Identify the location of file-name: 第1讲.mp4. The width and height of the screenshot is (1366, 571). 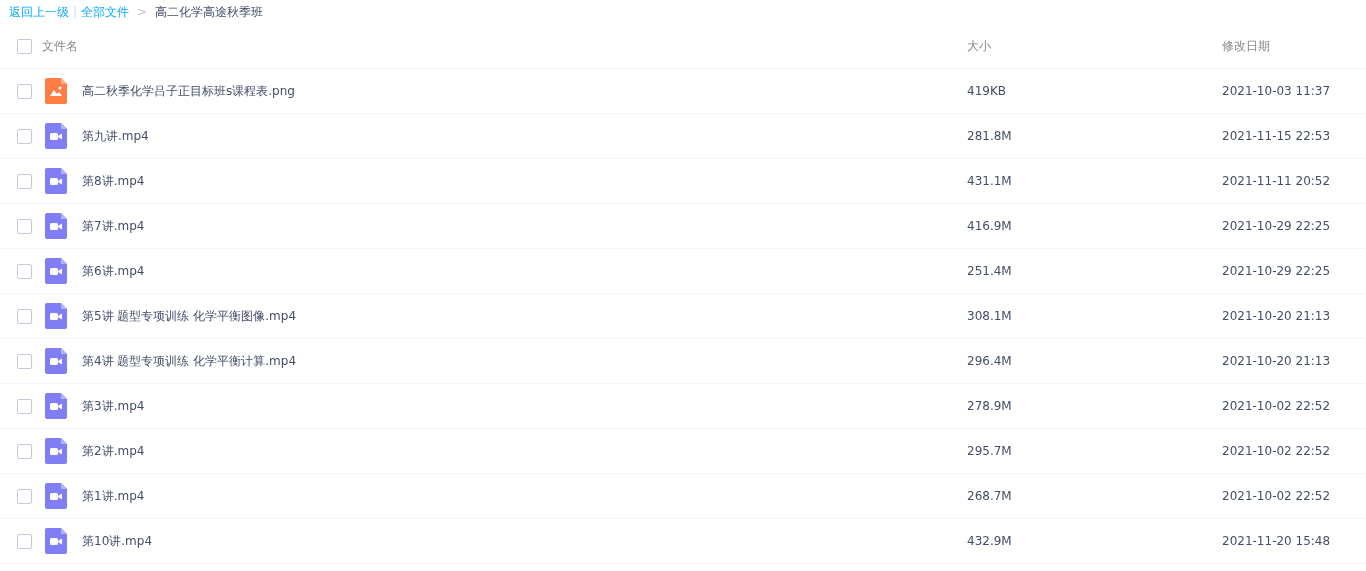
(113, 496).